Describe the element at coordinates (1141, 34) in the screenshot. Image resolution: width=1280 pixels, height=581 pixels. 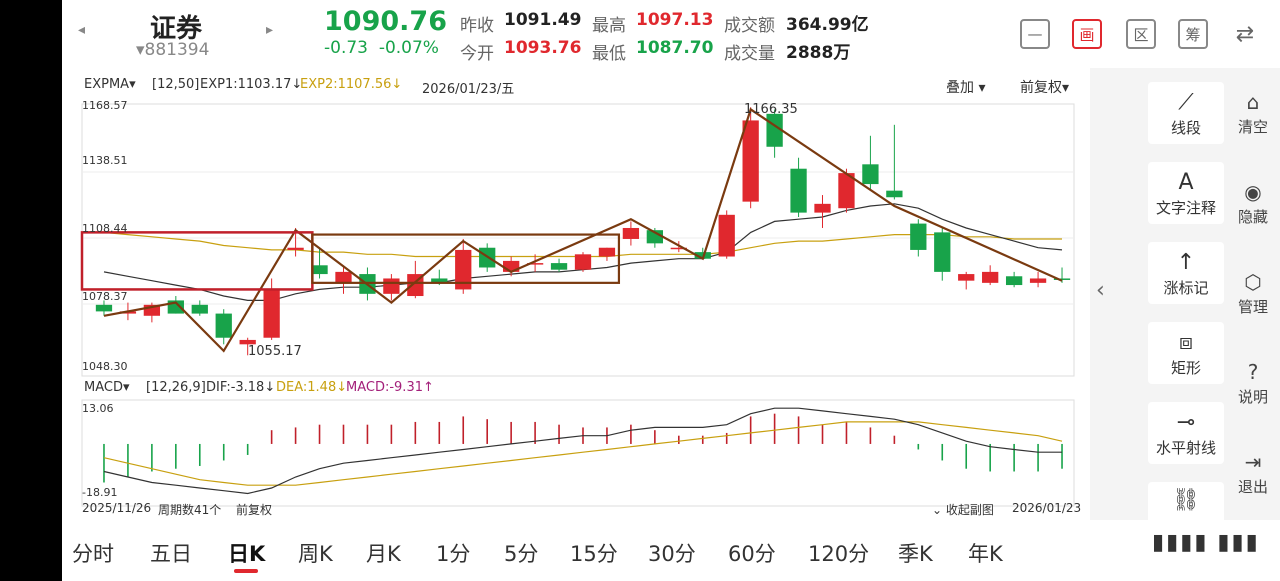
I see `zone-button: 区` at that location.